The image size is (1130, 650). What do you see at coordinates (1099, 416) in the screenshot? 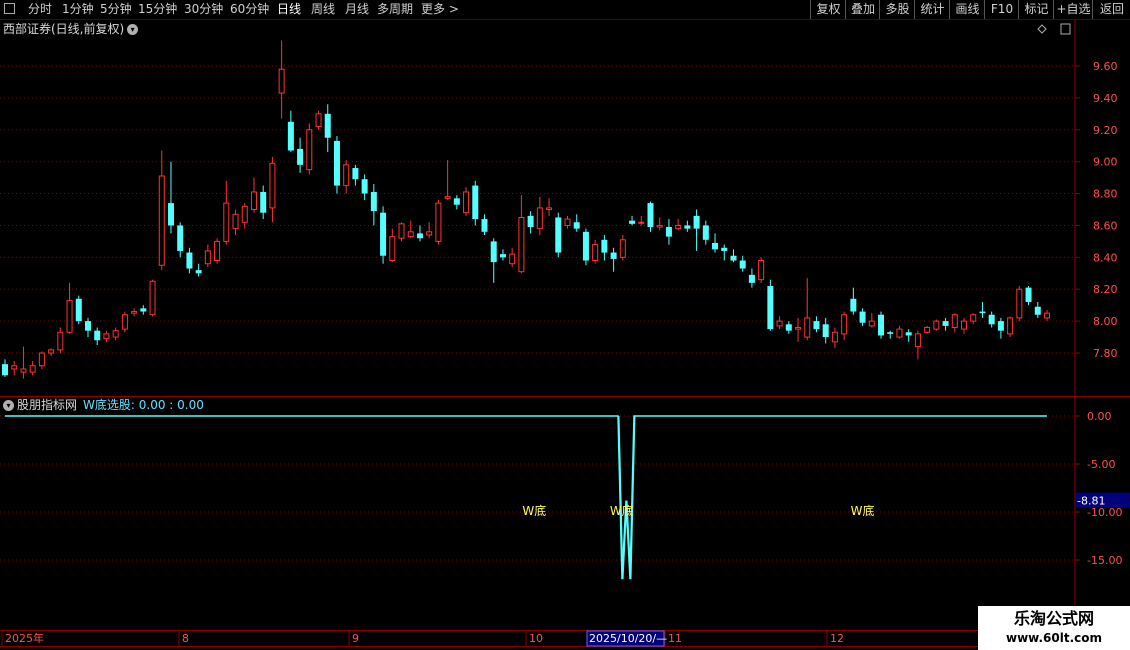
I see `indicator-tick-label: 0.00` at bounding box center [1099, 416].